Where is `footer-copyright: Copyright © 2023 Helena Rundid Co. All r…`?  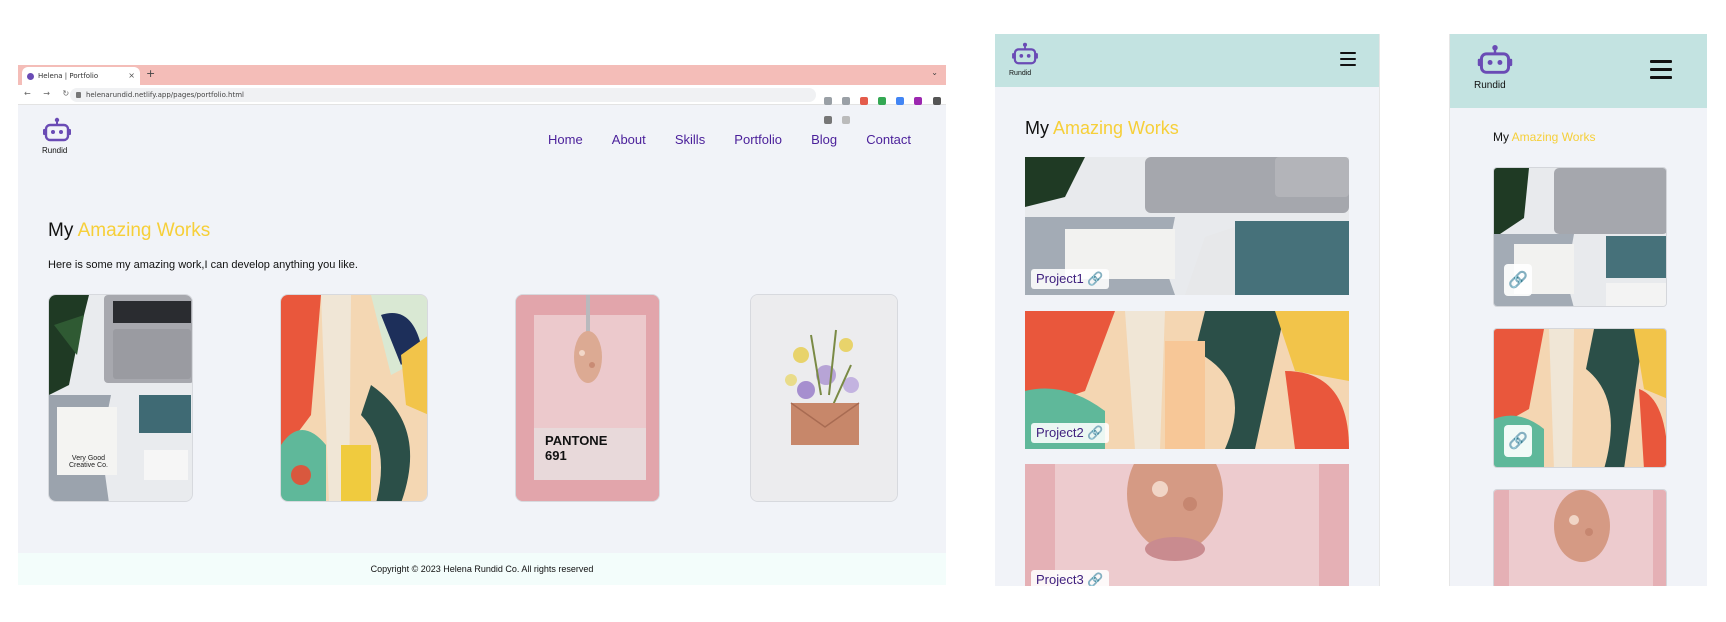
footer-copyright: Copyright © 2023 Helena Rundid Co. All r… is located at coordinates (482, 569).